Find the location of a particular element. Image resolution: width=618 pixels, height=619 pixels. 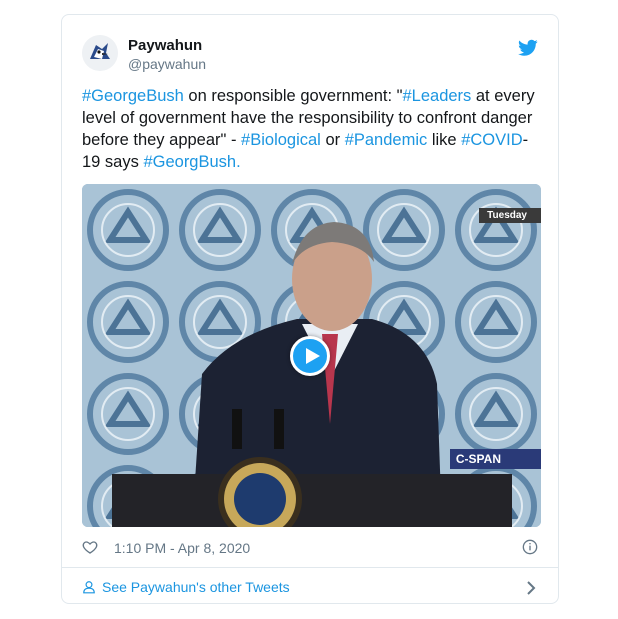

blue-jay-avatar-icon is located at coordinates (100, 53).